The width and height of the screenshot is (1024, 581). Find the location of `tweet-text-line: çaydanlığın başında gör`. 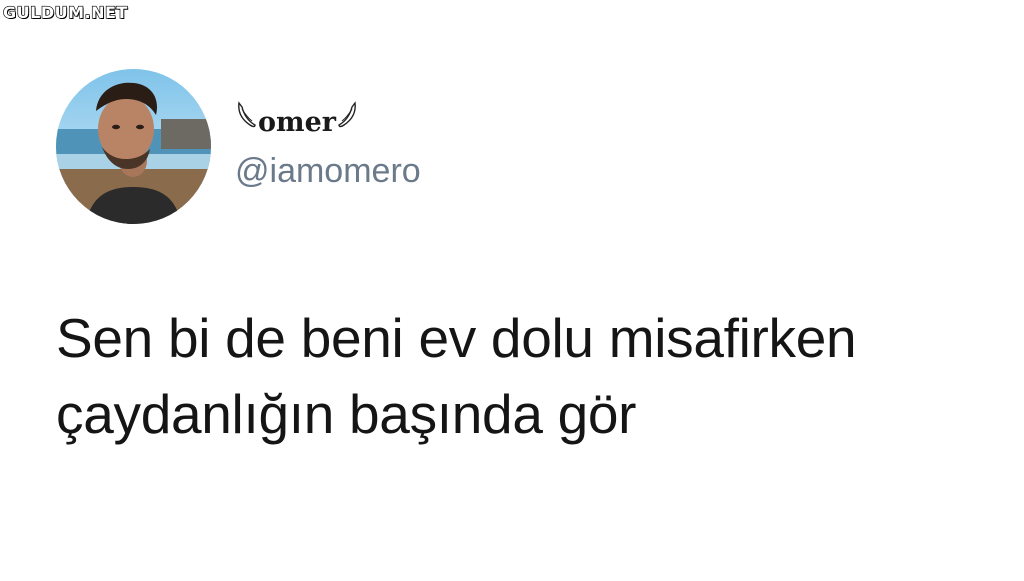

tweet-text-line: çaydanlığın başında gör is located at coordinates (346, 414).